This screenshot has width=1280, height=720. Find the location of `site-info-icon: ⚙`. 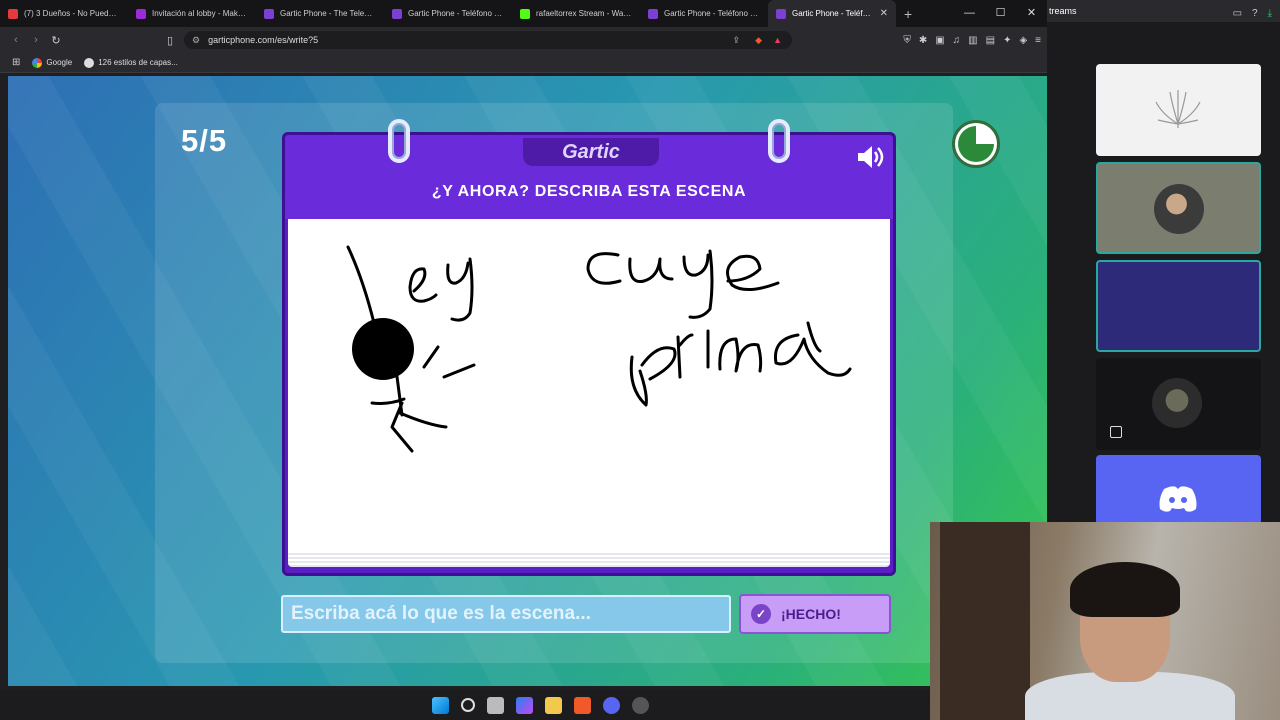

site-info-icon: ⚙ is located at coordinates (196, 40).